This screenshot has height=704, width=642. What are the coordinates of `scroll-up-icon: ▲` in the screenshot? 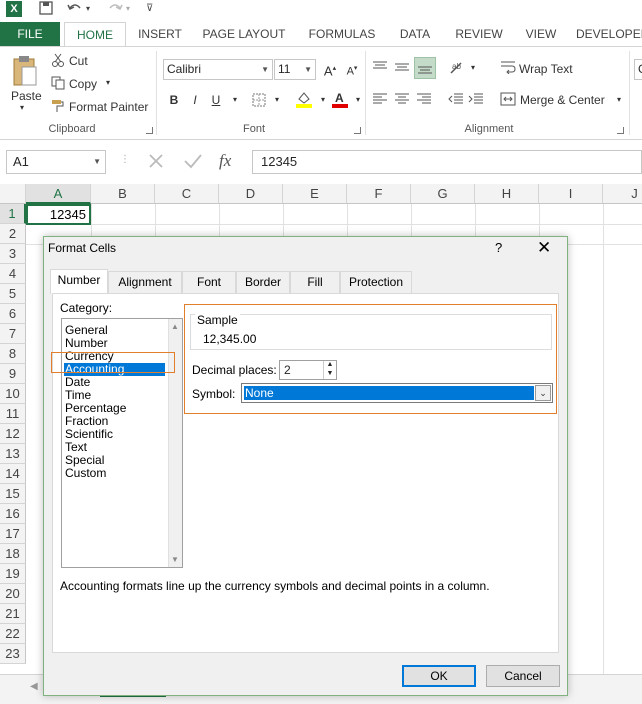 It's located at (175, 326).